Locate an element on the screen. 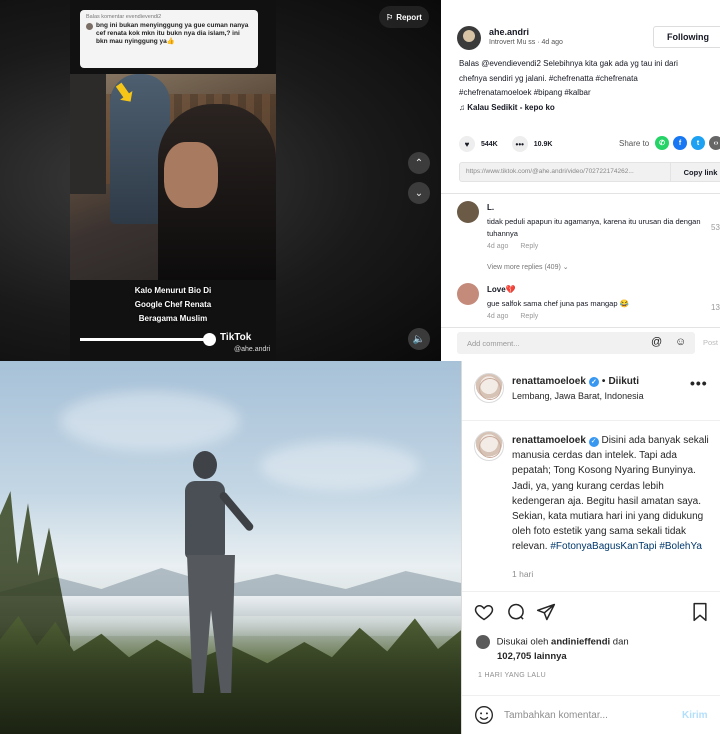  post-location: Lembang, Jawa Barat, Indonesia is located at coordinates (578, 396).